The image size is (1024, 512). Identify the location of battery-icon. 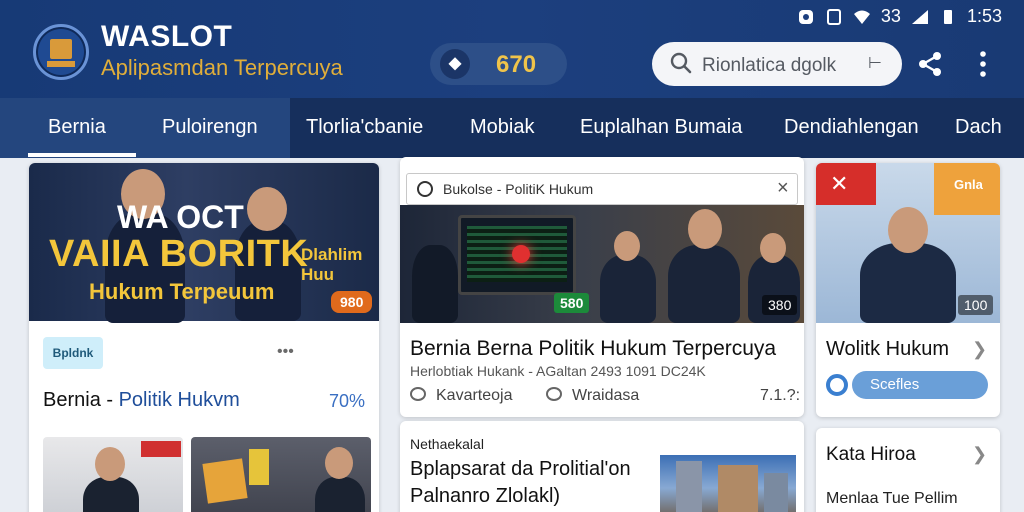
(947, 16).